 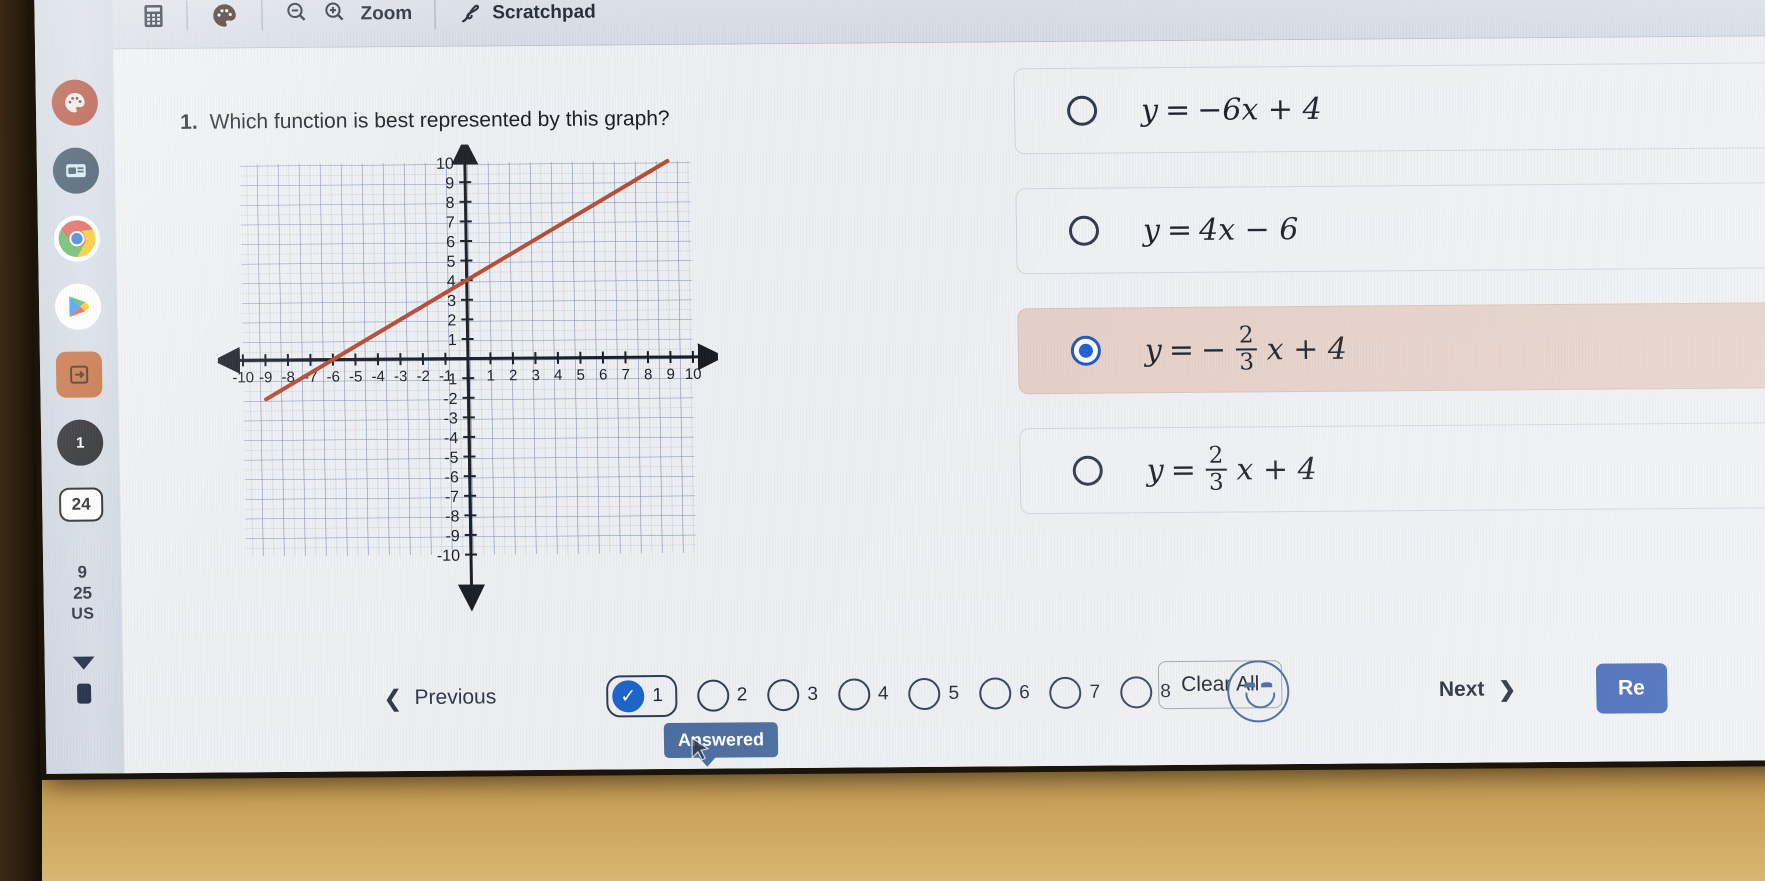 I want to click on radio-button-c, so click(x=1086, y=350).